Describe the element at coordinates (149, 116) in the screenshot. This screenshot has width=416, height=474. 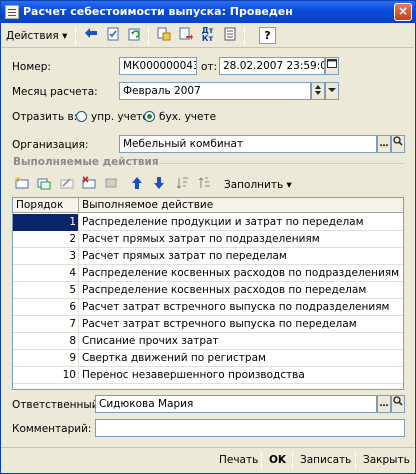
I see `radio-fin-accounting` at that location.